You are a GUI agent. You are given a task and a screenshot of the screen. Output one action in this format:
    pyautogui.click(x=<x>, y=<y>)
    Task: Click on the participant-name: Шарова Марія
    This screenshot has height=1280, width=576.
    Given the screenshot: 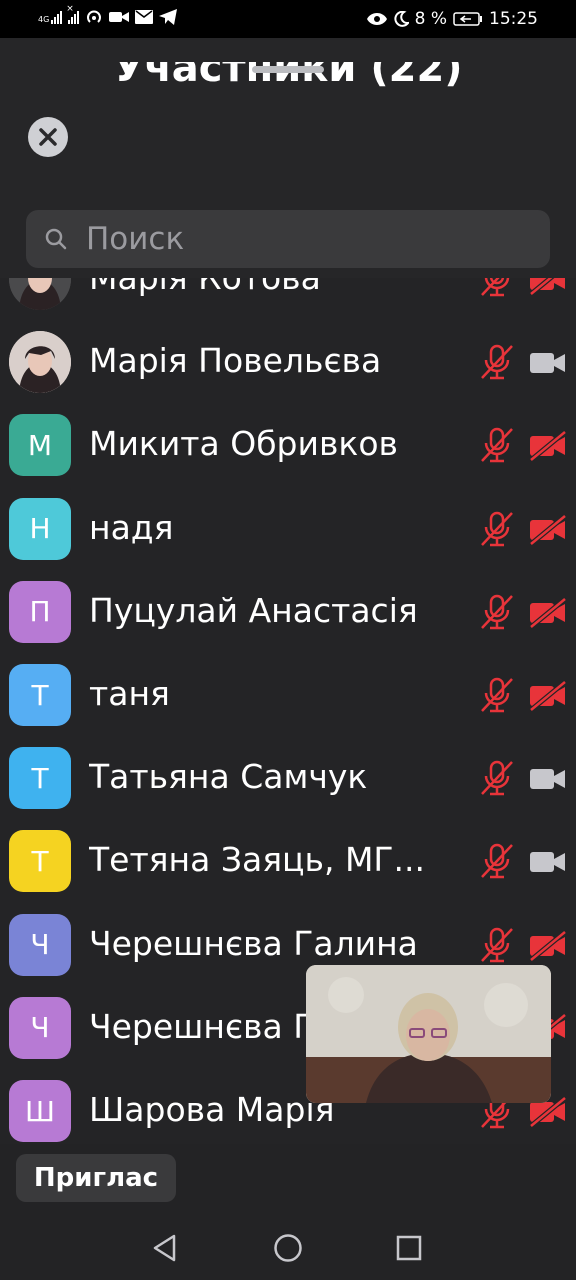 What is the action you would take?
    pyautogui.click(x=212, y=1109)
    